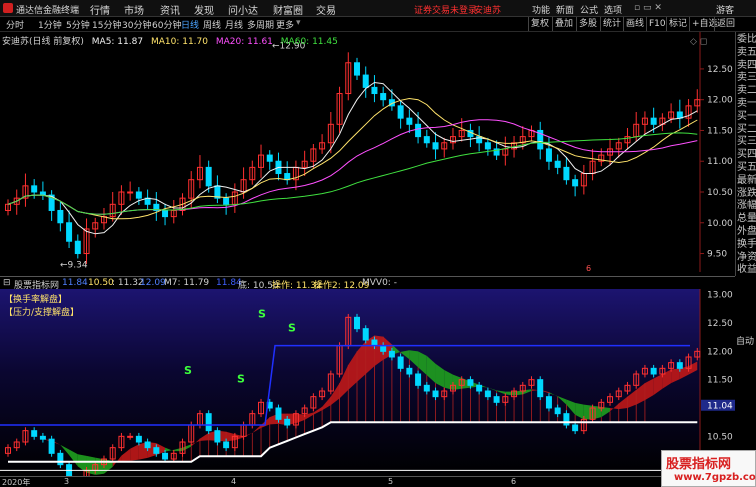 The width and height of the screenshot is (756, 487). I want to click on indicator-value: 12.09, so click(153, 283).